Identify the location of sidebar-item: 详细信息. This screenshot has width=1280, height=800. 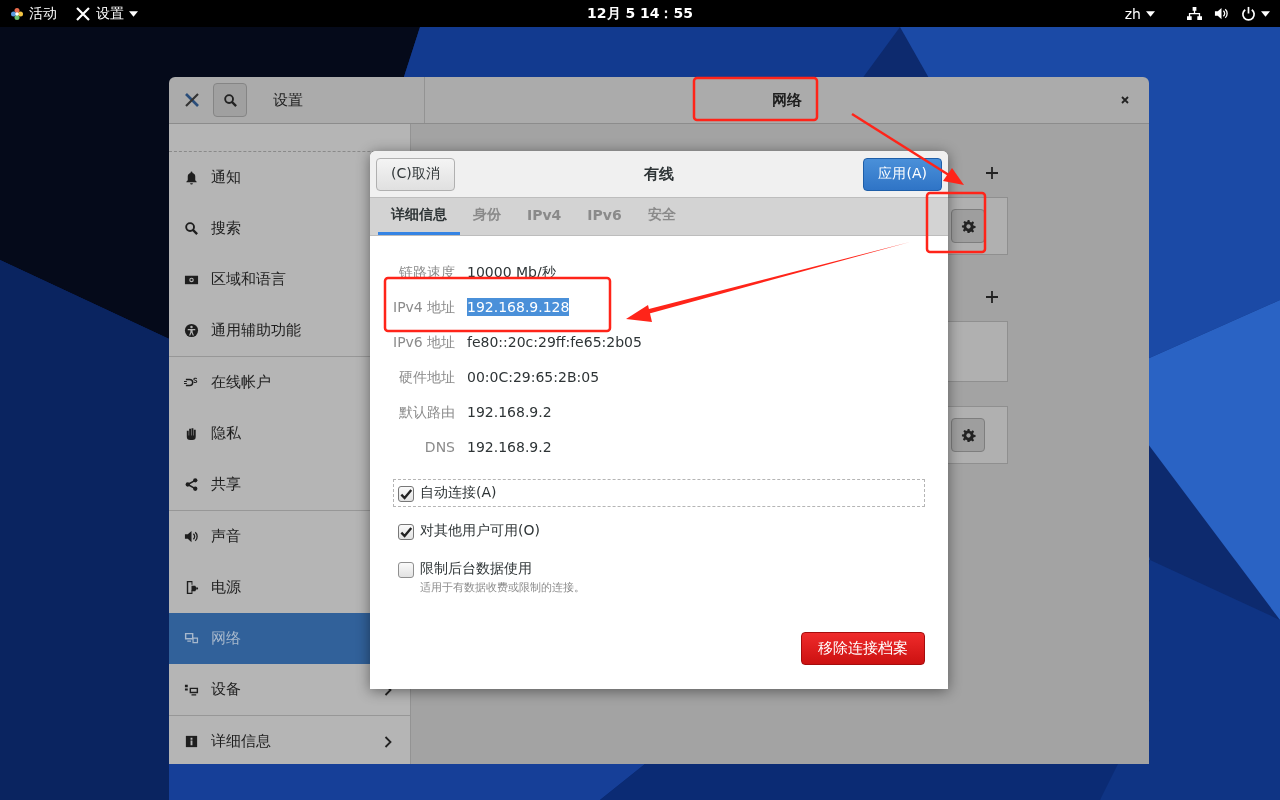
(289, 740).